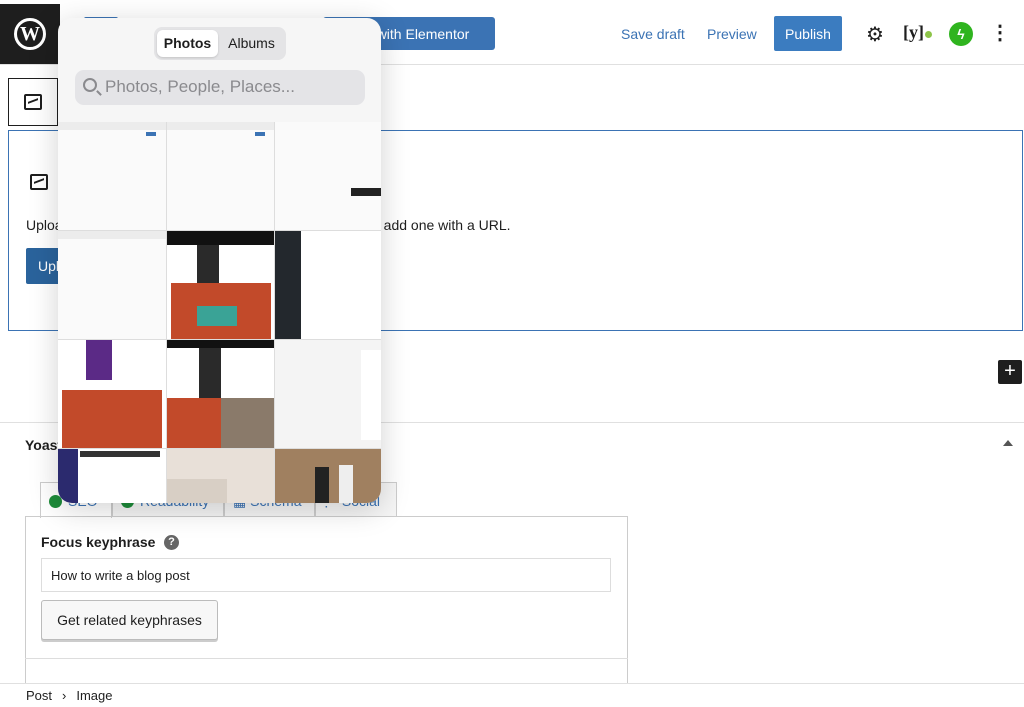 Image resolution: width=1024 pixels, height=707 pixels. I want to click on segment-photos: Photos, so click(187, 43).